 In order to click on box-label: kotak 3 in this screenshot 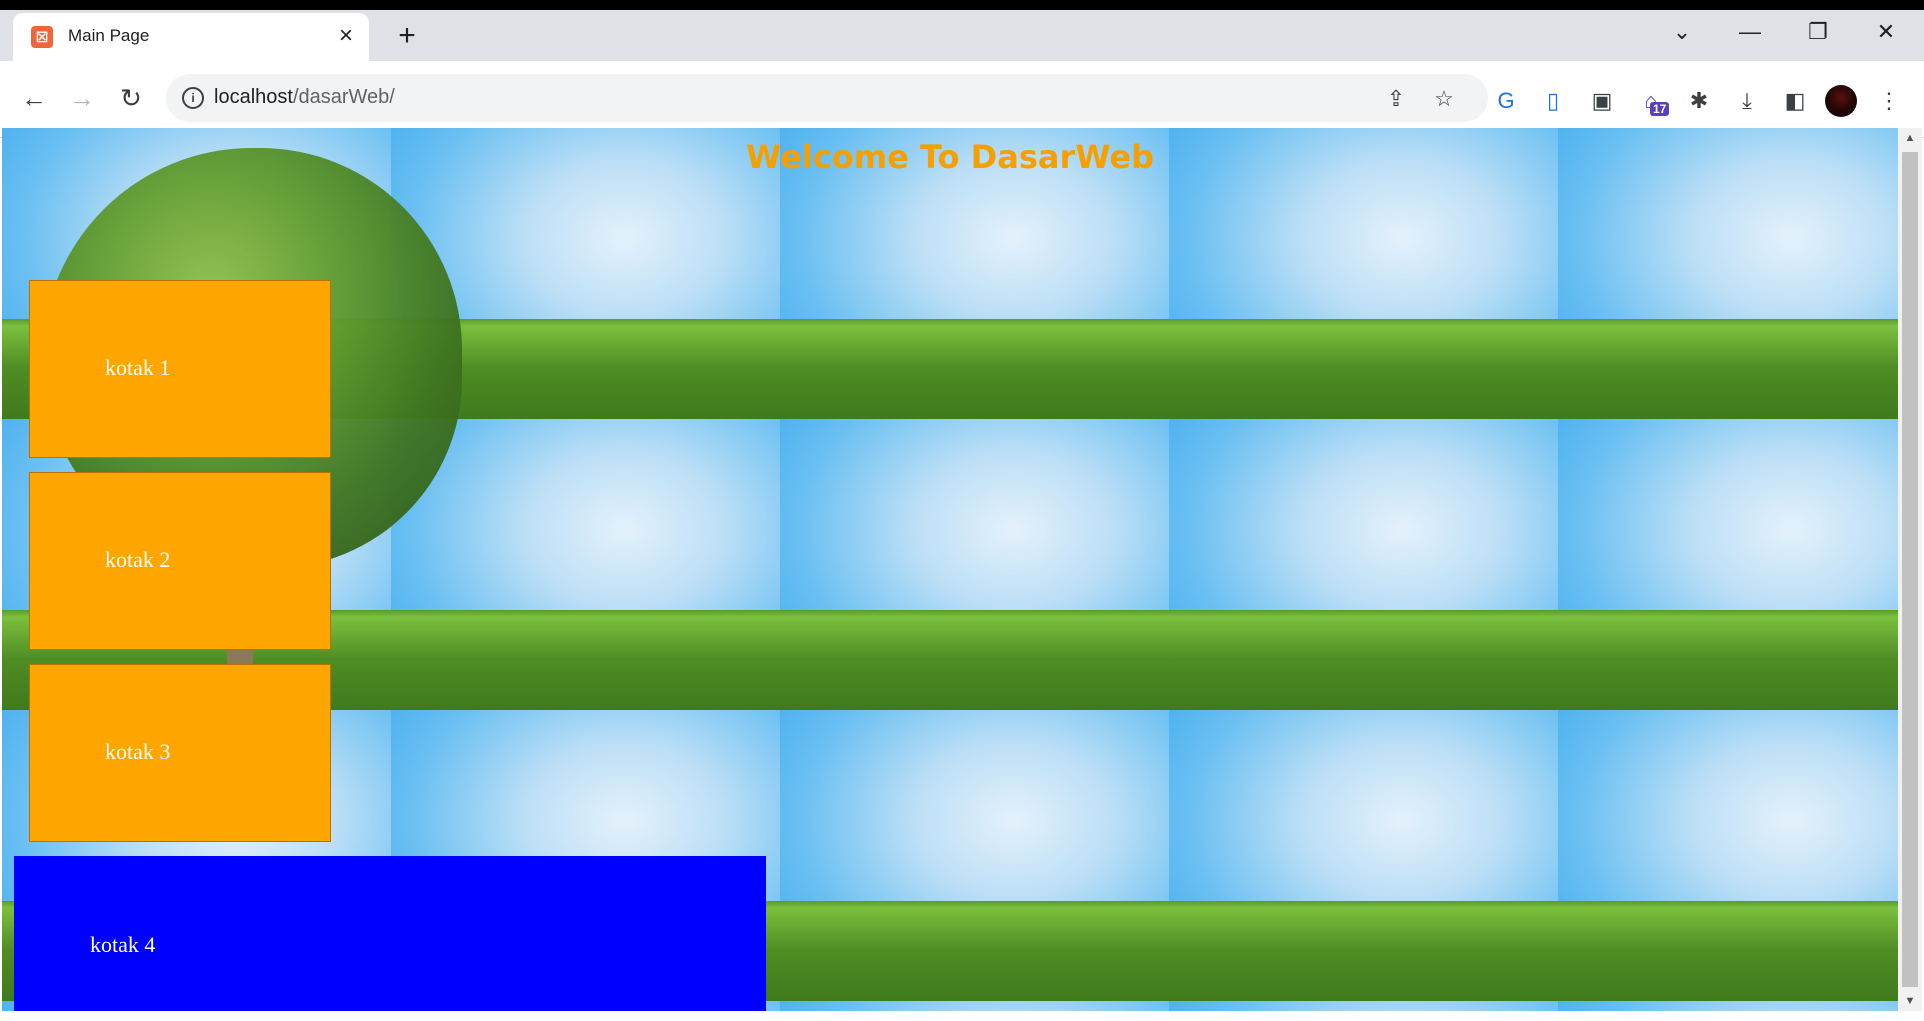, I will do `click(138, 751)`.